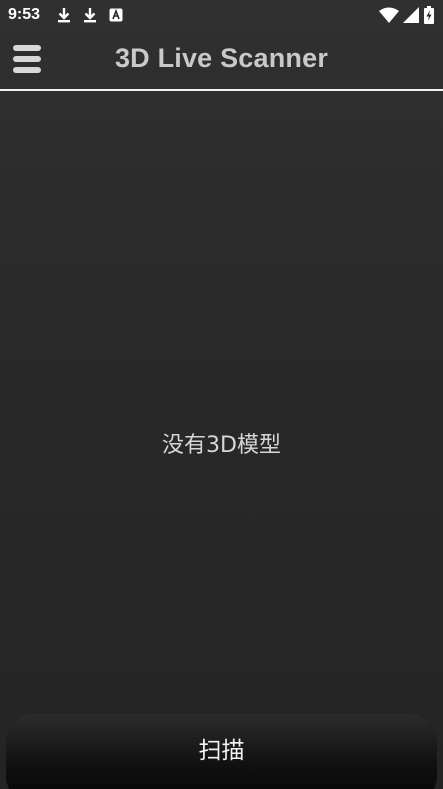 This screenshot has height=789, width=443. Describe the element at coordinates (221, 15) in the screenshot. I see `status-bar: 9:53` at that location.